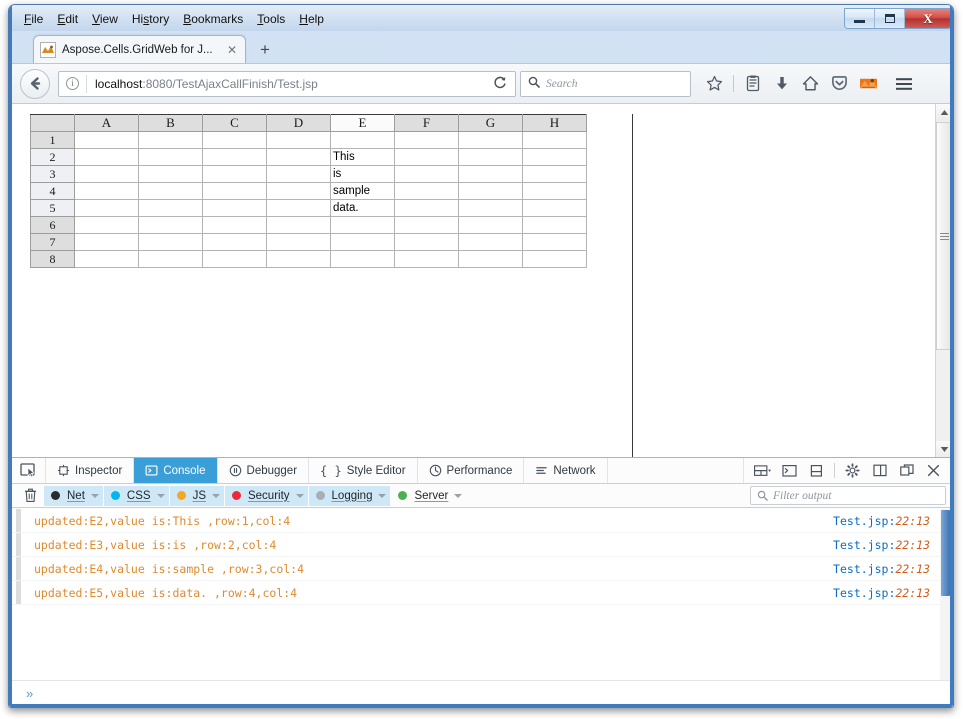 This screenshot has height=719, width=963. What do you see at coordinates (554, 259) in the screenshot?
I see `cell-H8` at bounding box center [554, 259].